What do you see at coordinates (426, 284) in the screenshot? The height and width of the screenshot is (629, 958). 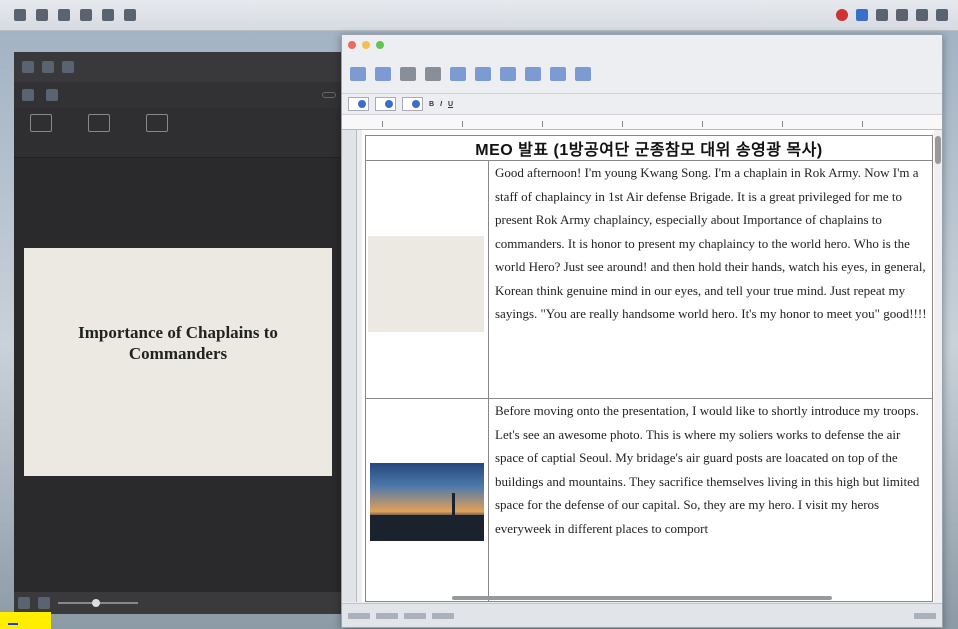 I see `slide-thumbnail` at bounding box center [426, 284].